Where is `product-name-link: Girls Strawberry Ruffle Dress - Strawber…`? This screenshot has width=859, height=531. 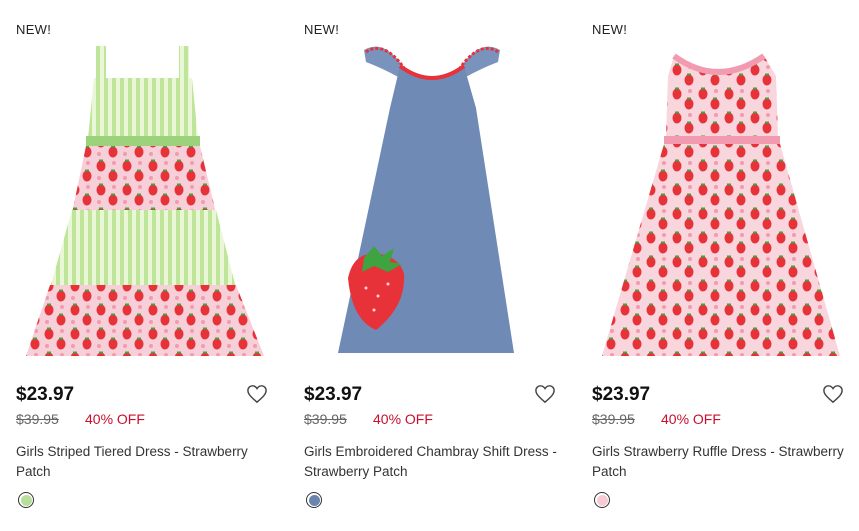
product-name-link: Girls Strawberry Ruffle Dress - Strawber… is located at coordinates (719, 461).